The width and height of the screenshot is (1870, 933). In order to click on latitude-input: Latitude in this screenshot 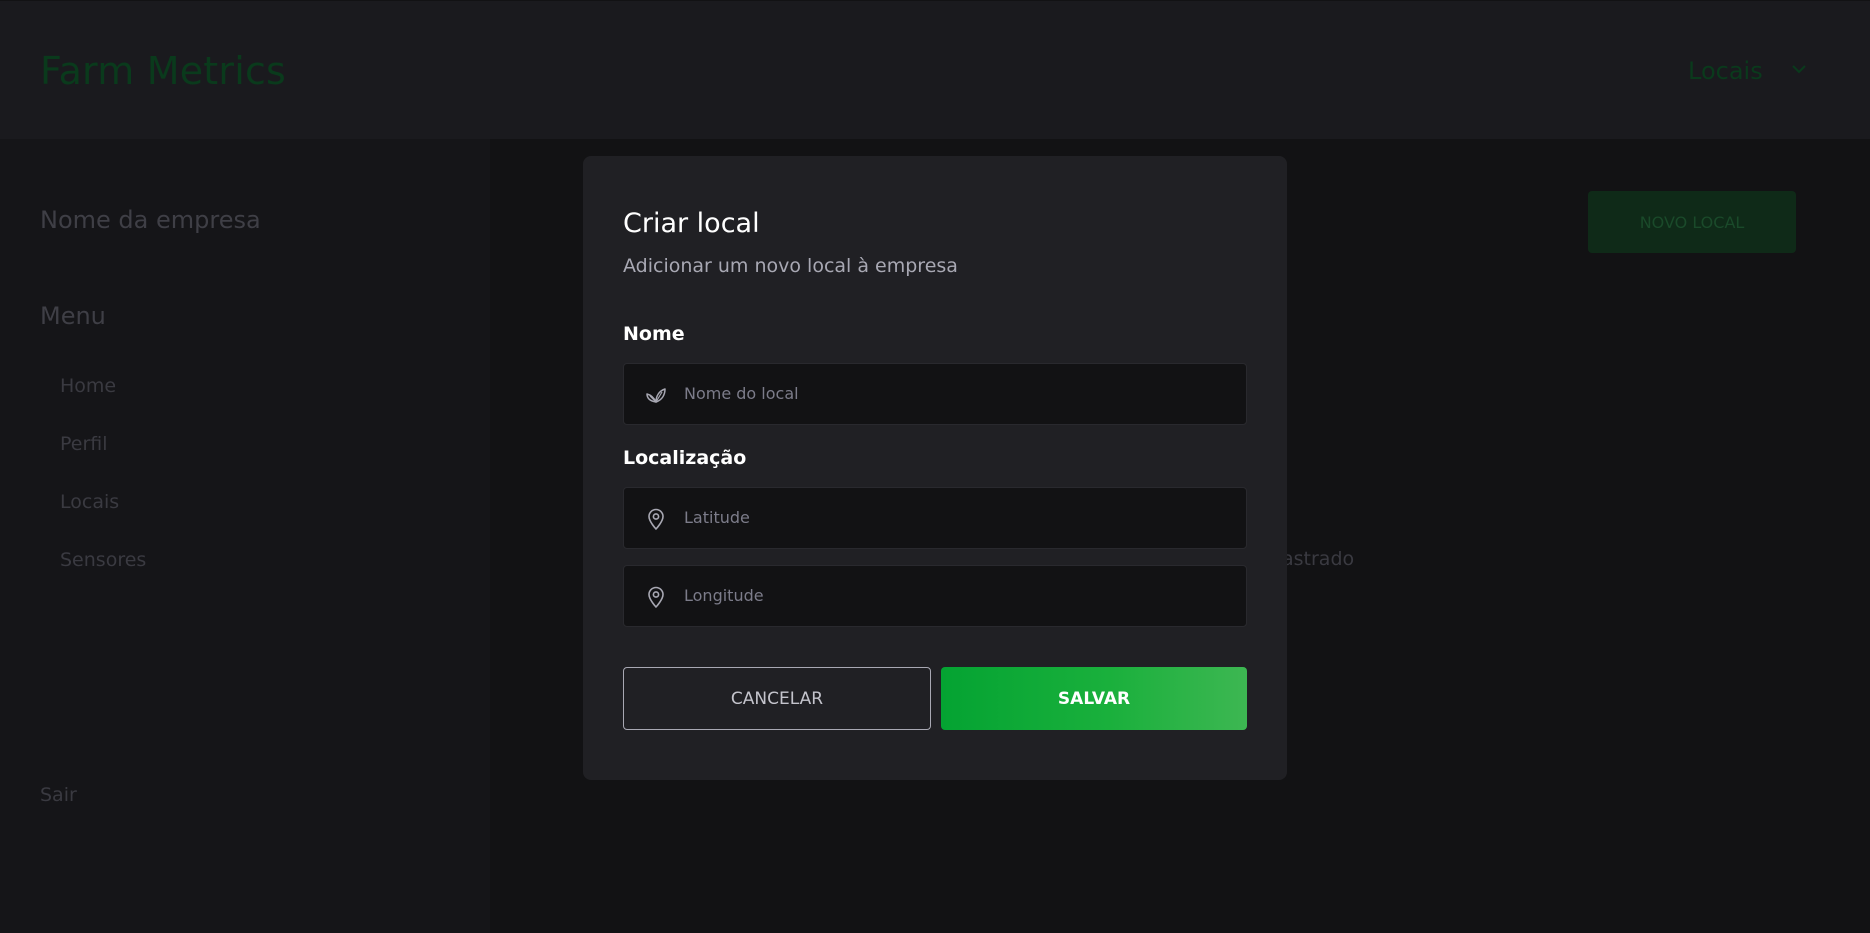, I will do `click(935, 518)`.